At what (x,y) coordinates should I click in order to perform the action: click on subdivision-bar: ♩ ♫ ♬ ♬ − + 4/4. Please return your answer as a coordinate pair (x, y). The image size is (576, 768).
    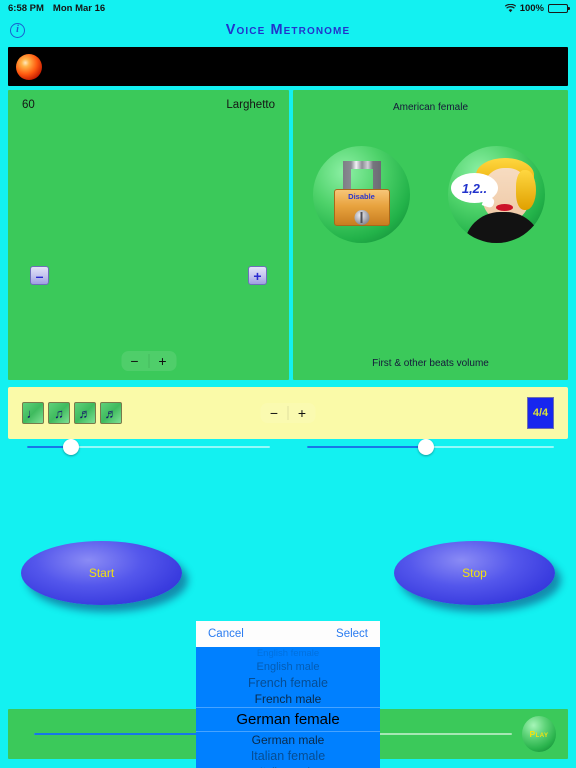
    Looking at the image, I should click on (288, 413).